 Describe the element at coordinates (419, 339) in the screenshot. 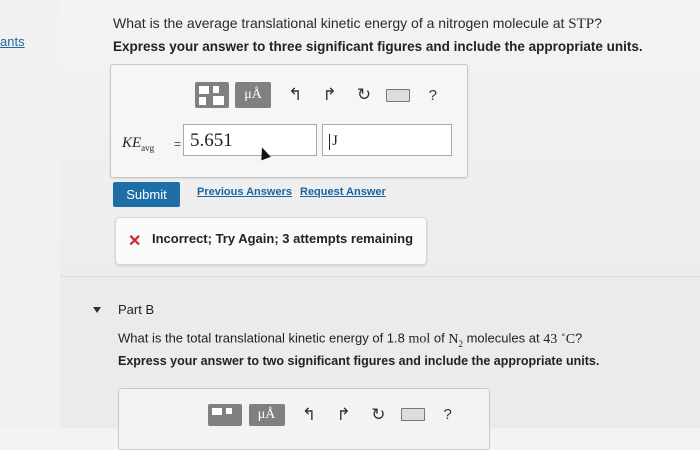

I see `mol-unit: mol` at that location.